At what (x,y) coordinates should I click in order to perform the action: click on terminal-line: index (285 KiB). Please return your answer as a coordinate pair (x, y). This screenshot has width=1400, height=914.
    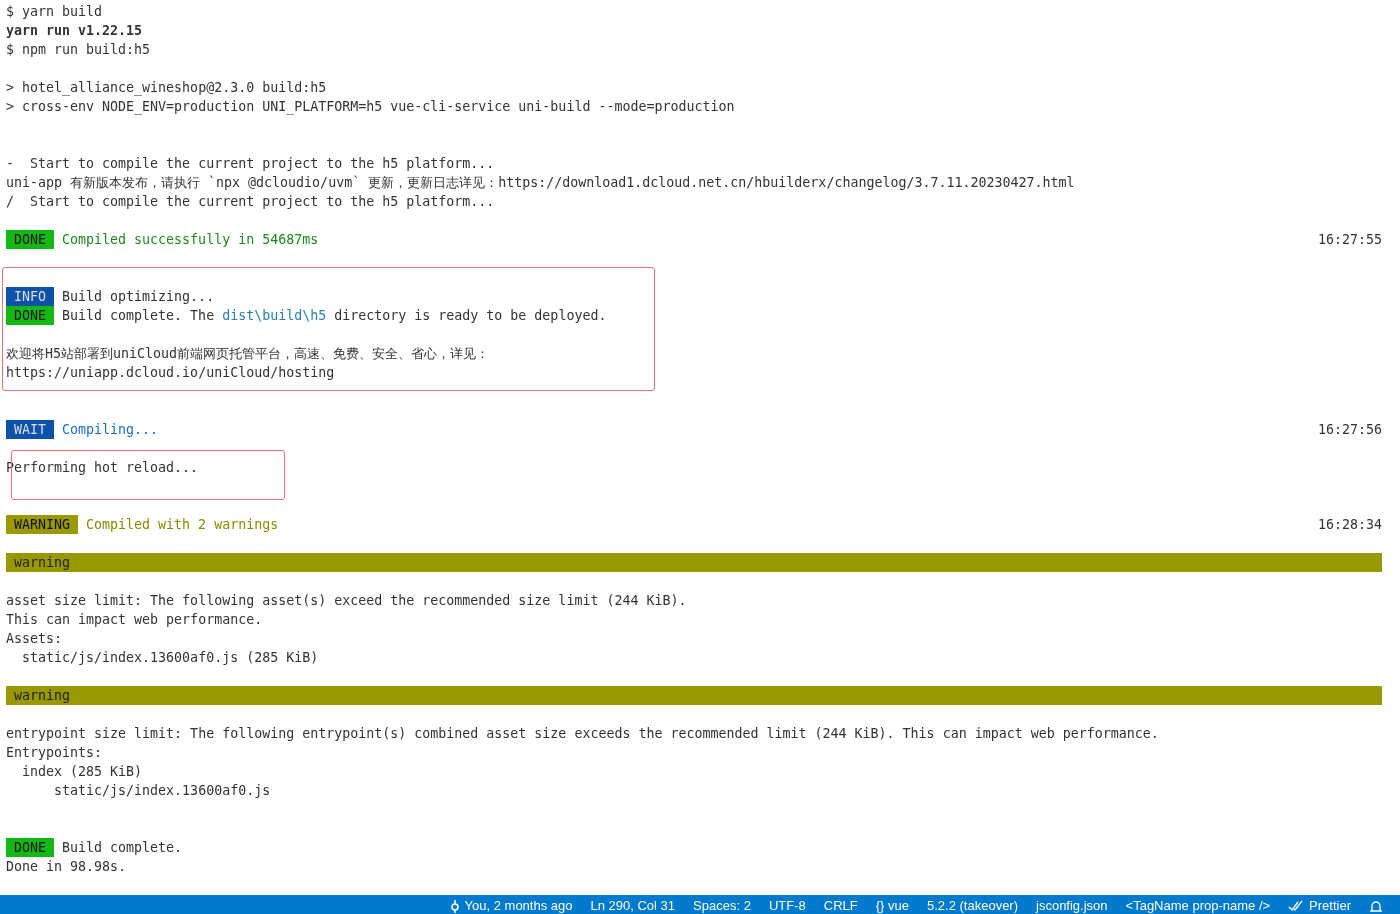
    Looking at the image, I should click on (82, 771).